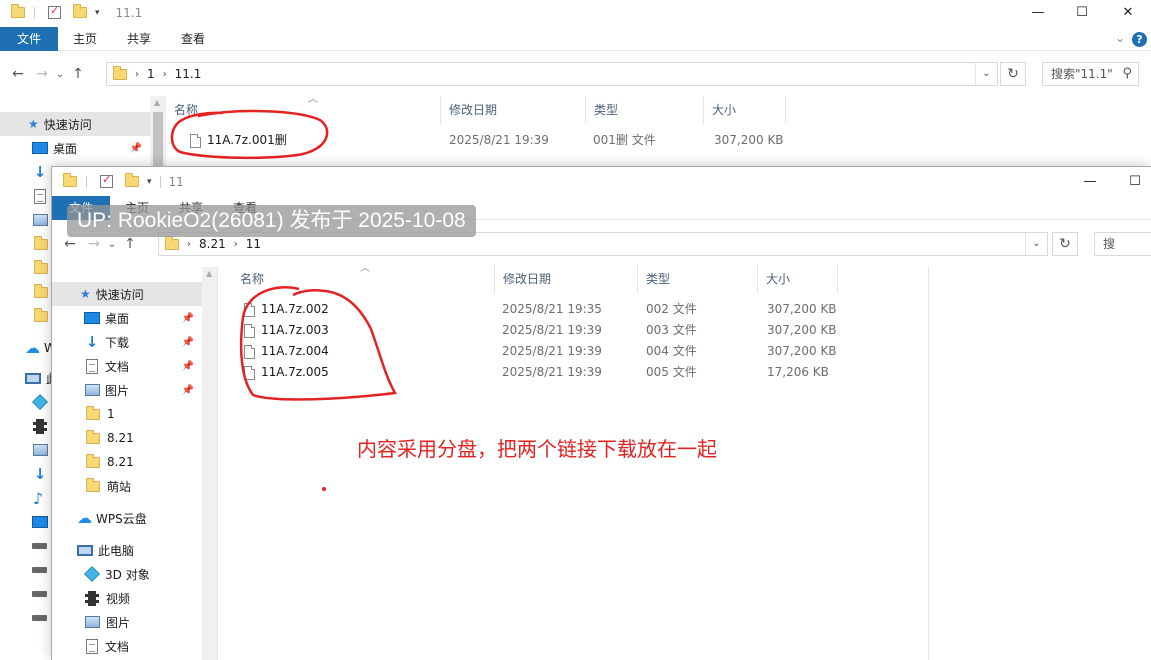  What do you see at coordinates (127, 646) in the screenshot?
I see `sidebar-item-documents: 文档` at bounding box center [127, 646].